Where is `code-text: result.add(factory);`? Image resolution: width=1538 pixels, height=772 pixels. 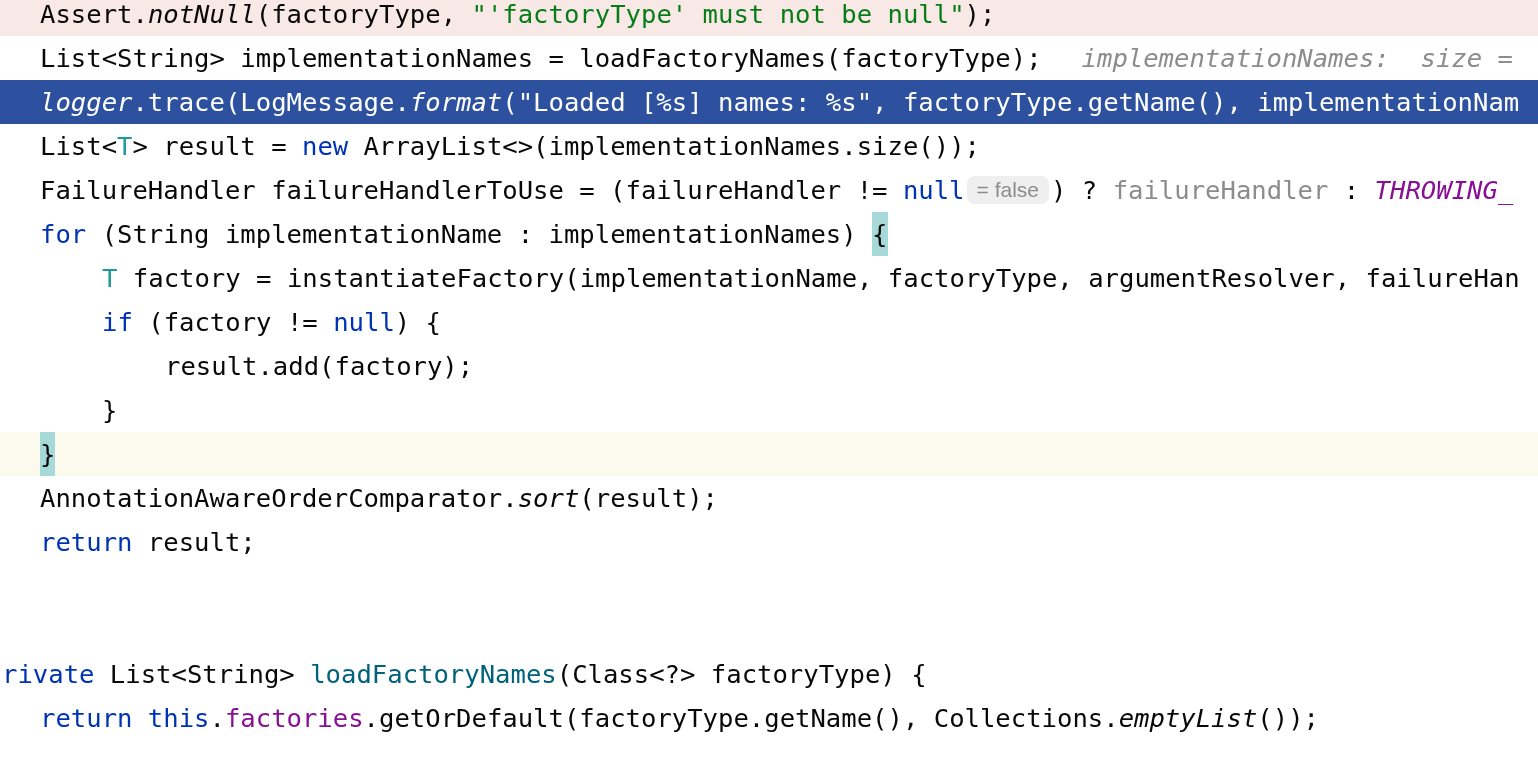 code-text: result.add(factory); is located at coordinates (319, 366).